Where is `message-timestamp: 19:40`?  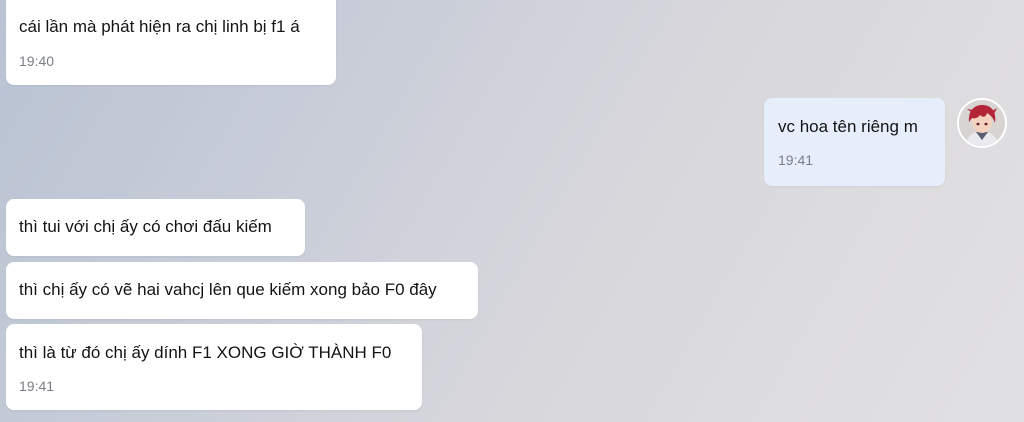
message-timestamp: 19:40 is located at coordinates (37, 61).